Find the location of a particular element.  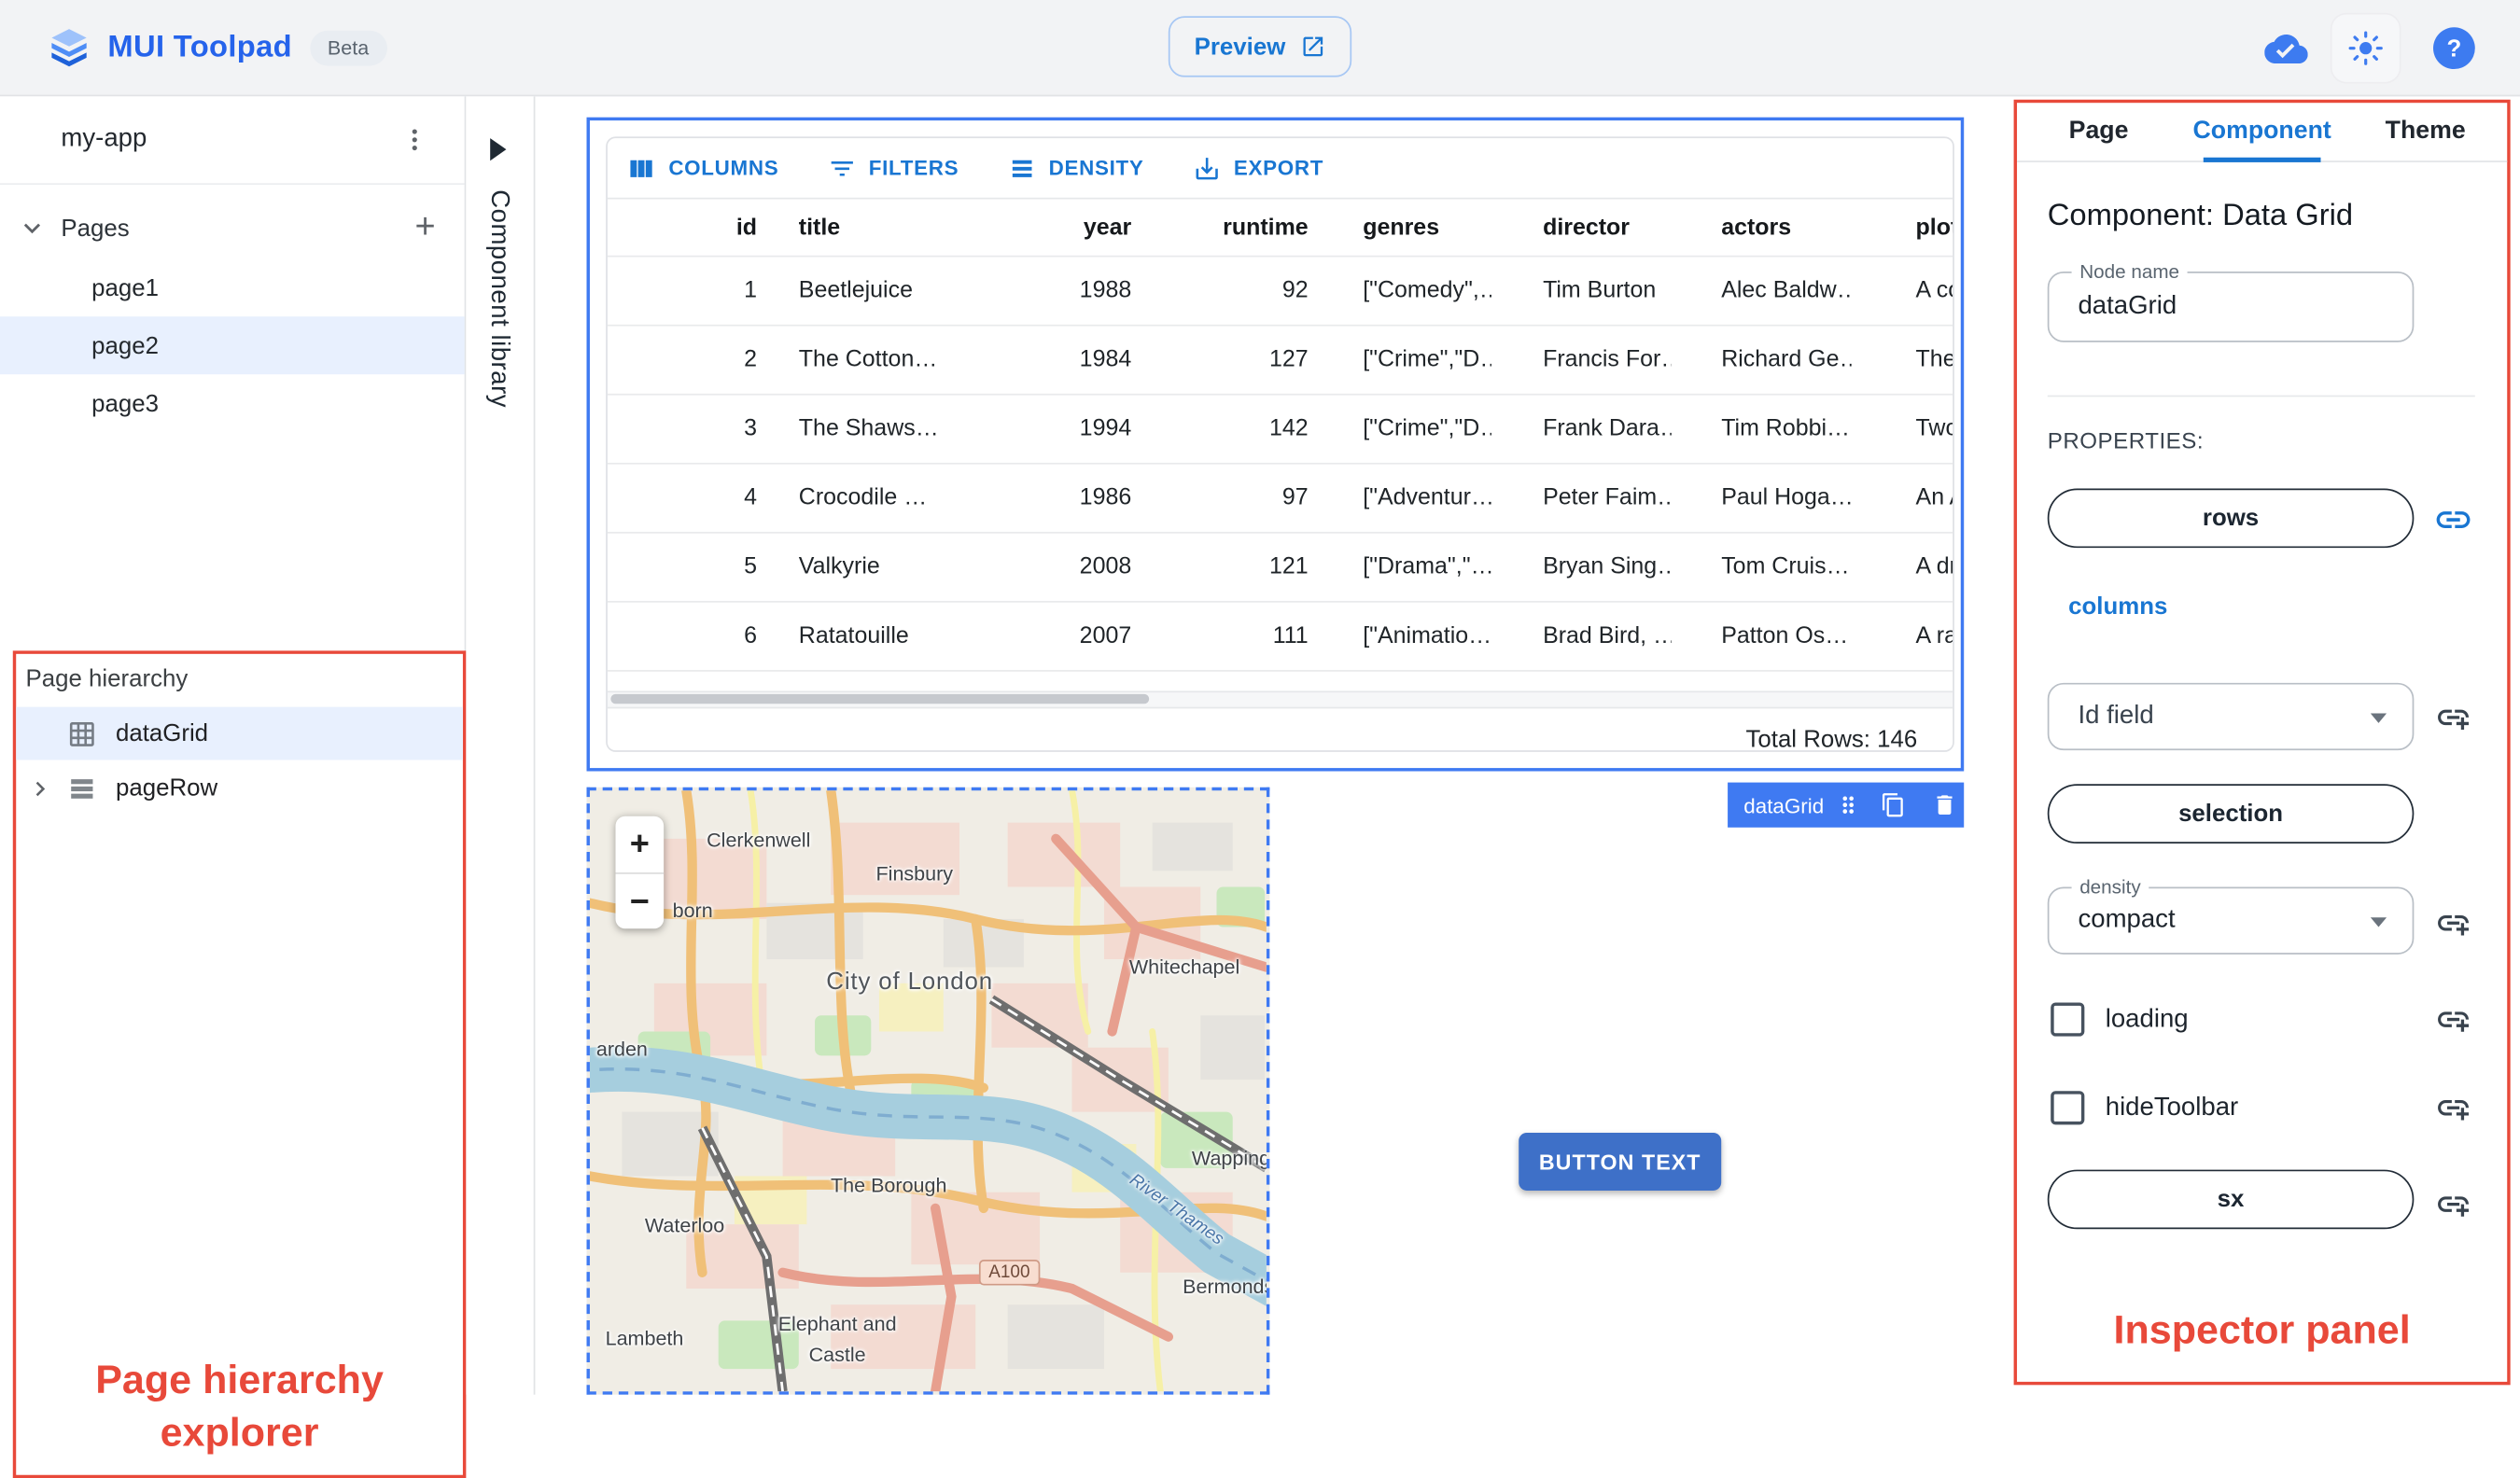

copy-icon is located at coordinates (1893, 805).